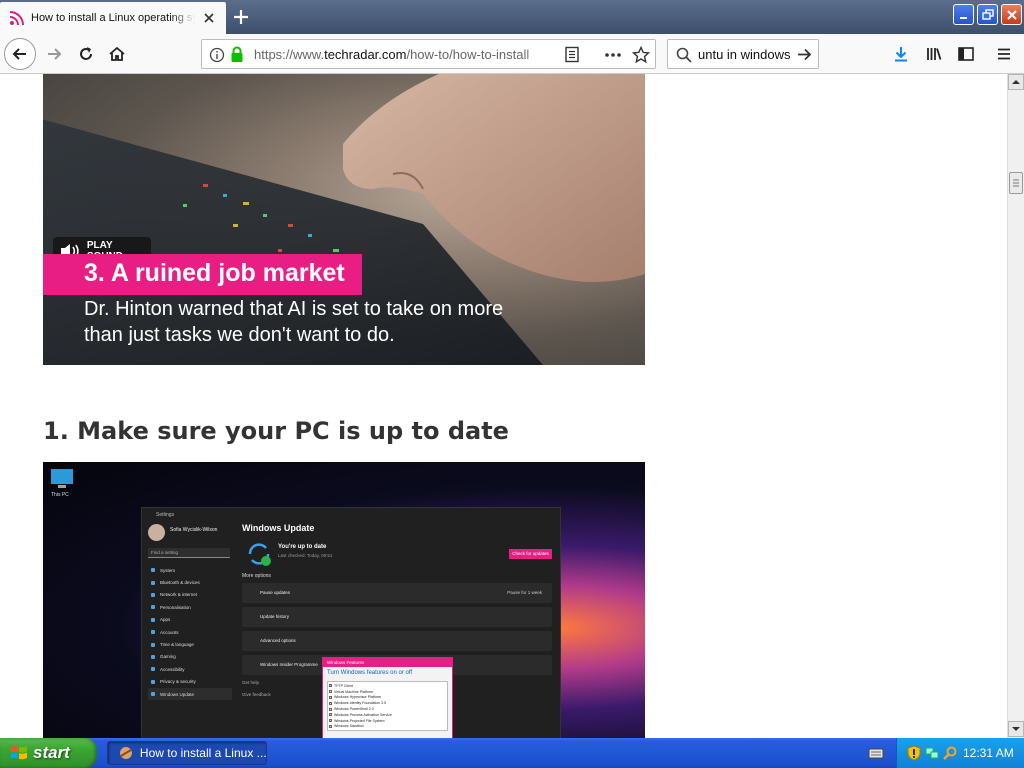  I want to click on update-option-label: Advanced options, so click(278, 640).